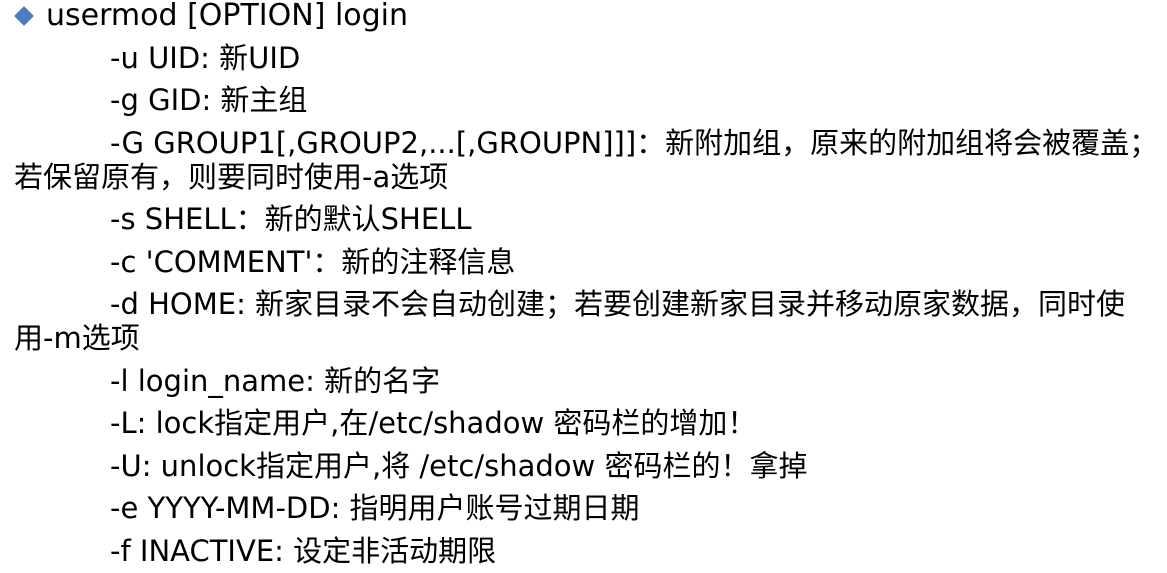 This screenshot has width=1167, height=573. Describe the element at coordinates (433, 423) in the screenshot. I see `option-lock: -L: lock指定用户,在/etc/shadow 密码栏的增加！` at that location.